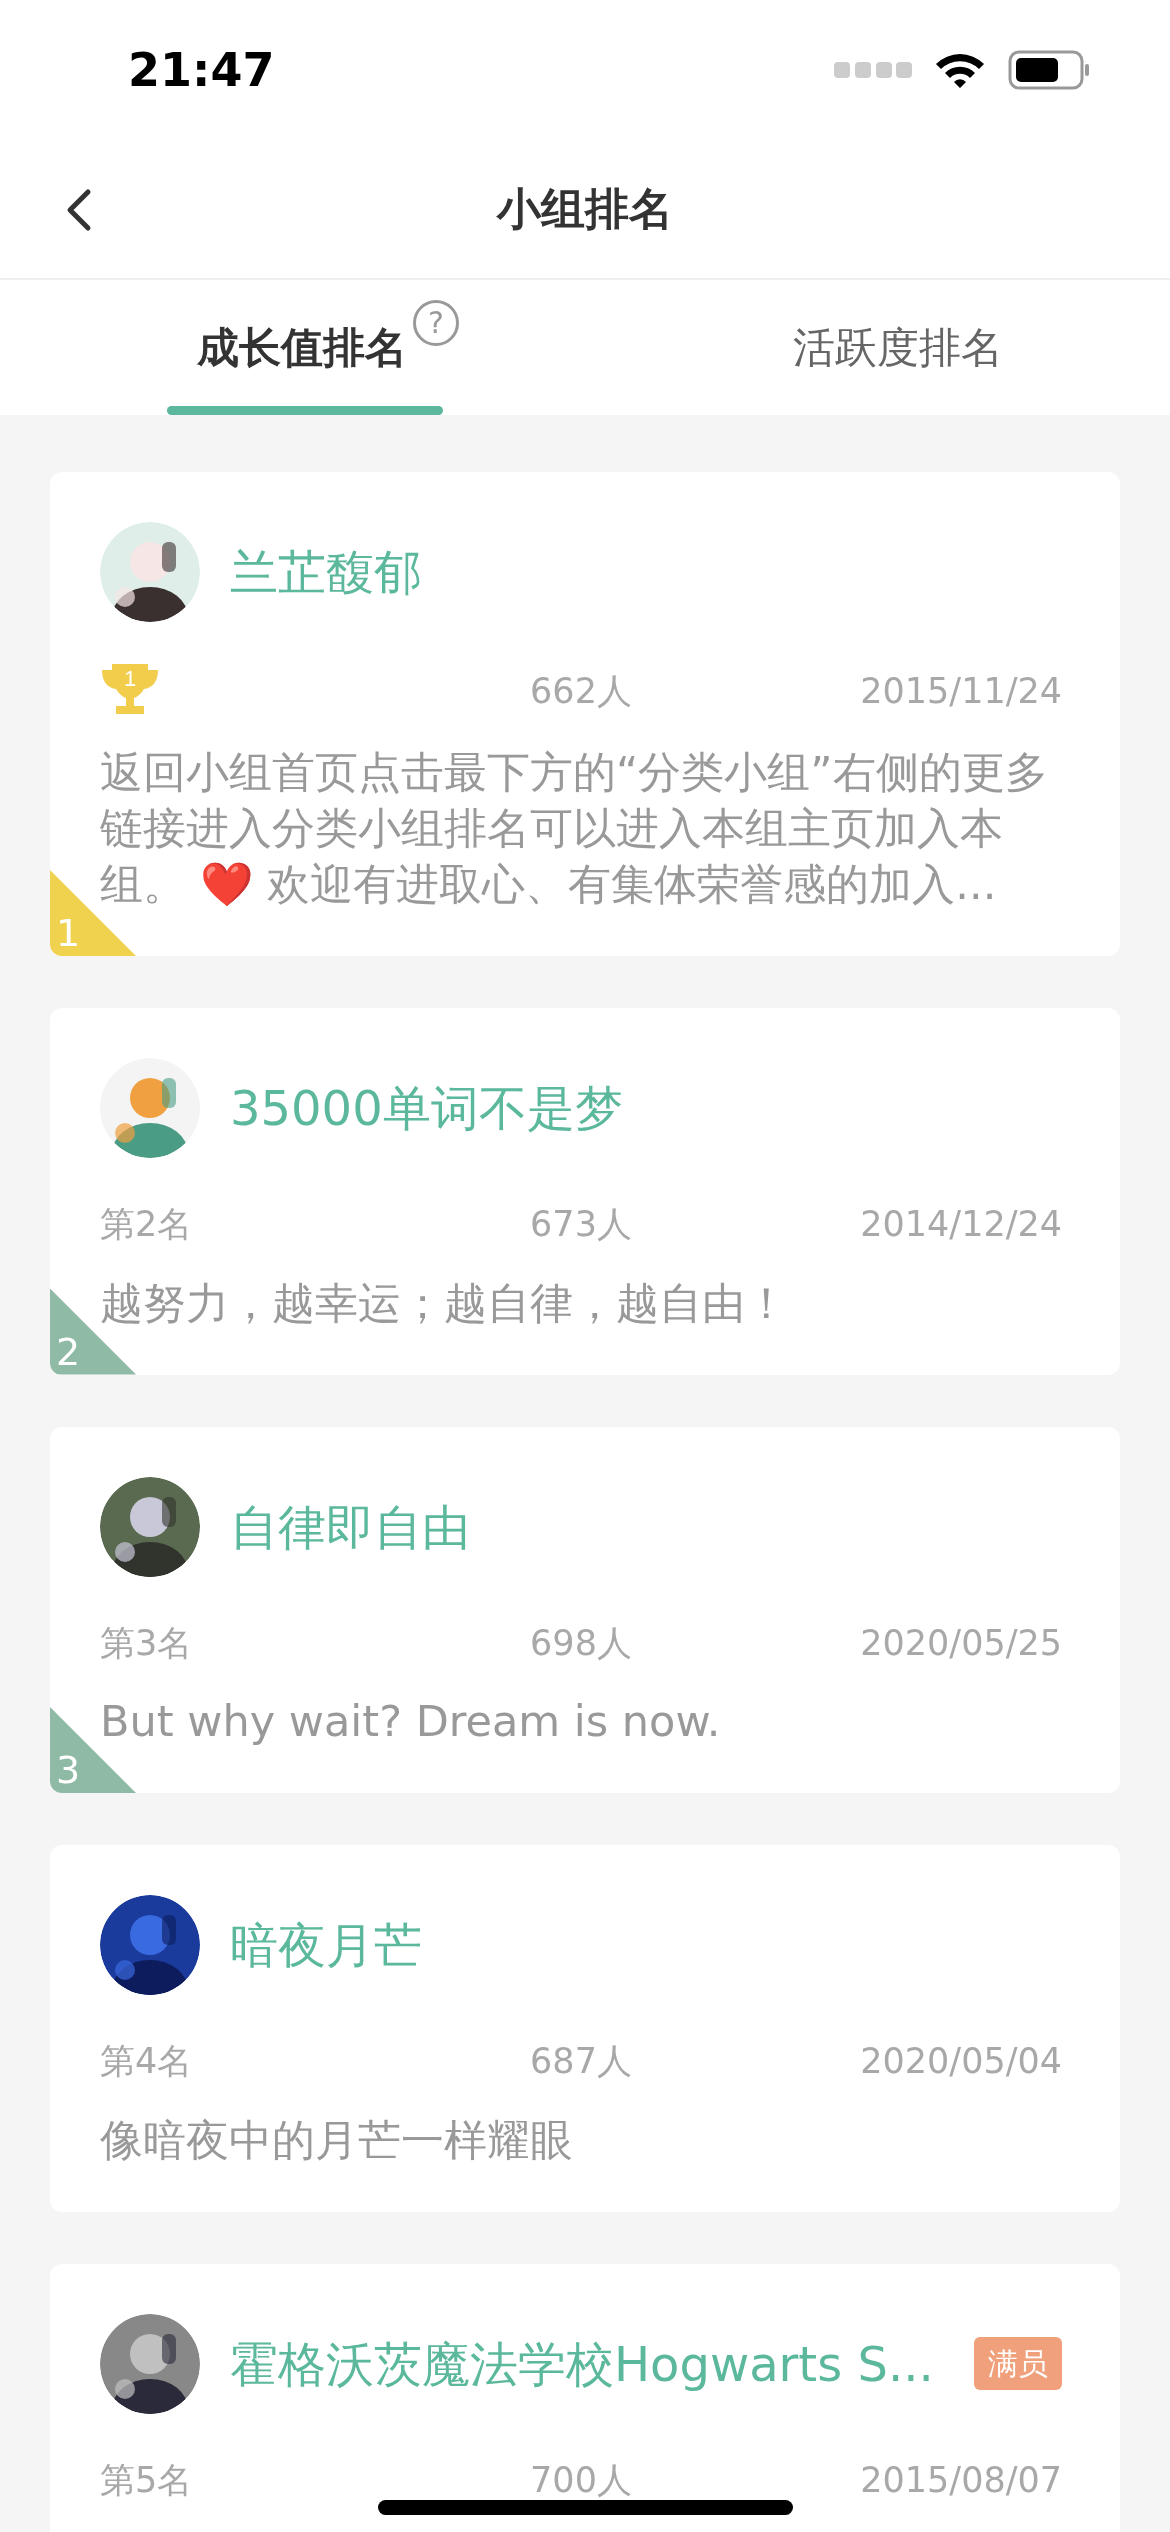  Describe the element at coordinates (146, 1642) in the screenshot. I see `rank-label: 第3名` at that location.